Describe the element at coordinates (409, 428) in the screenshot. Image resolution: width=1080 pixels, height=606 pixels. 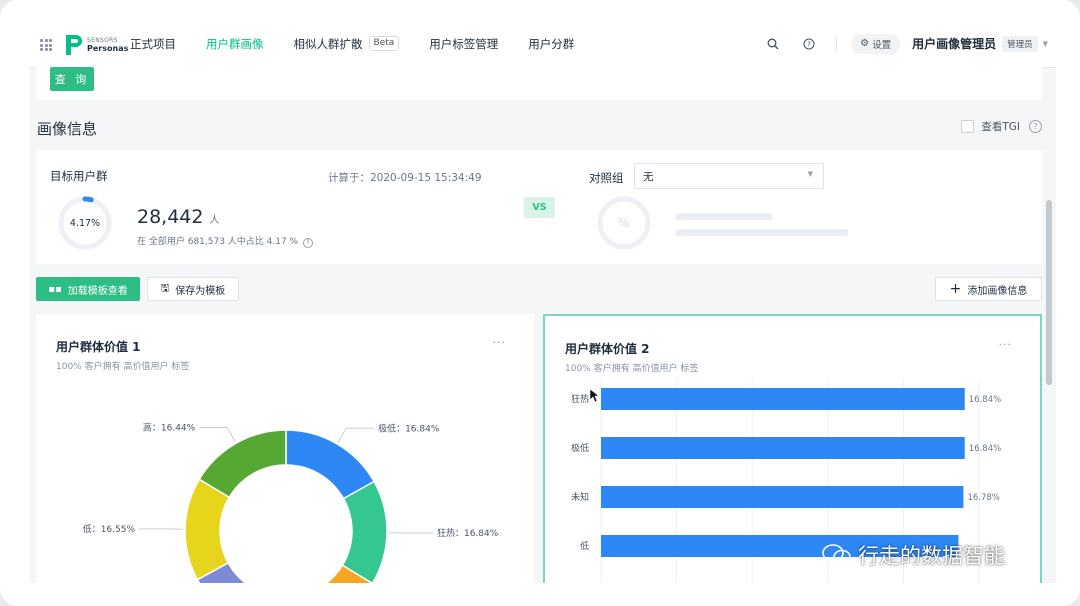
I see `donut-label: 极低：16.84%` at that location.